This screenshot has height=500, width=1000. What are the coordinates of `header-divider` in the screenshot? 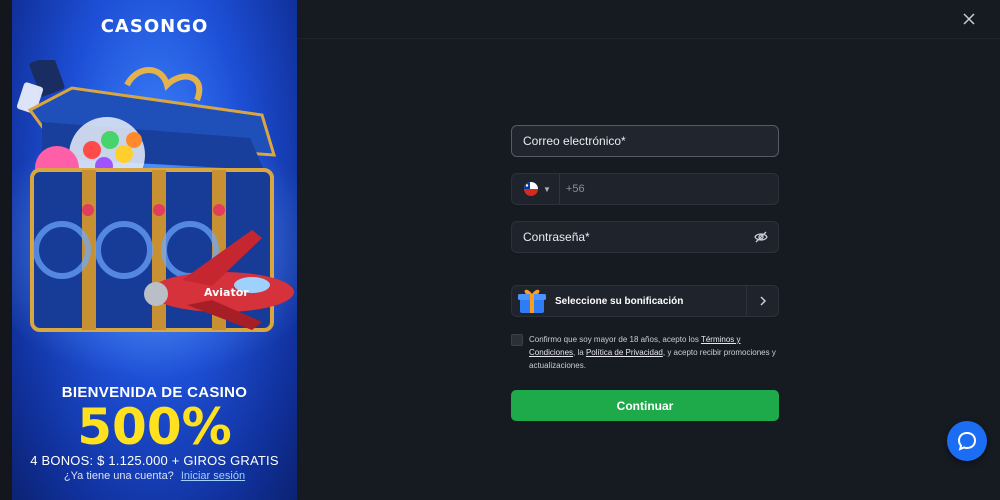 It's located at (648, 38).